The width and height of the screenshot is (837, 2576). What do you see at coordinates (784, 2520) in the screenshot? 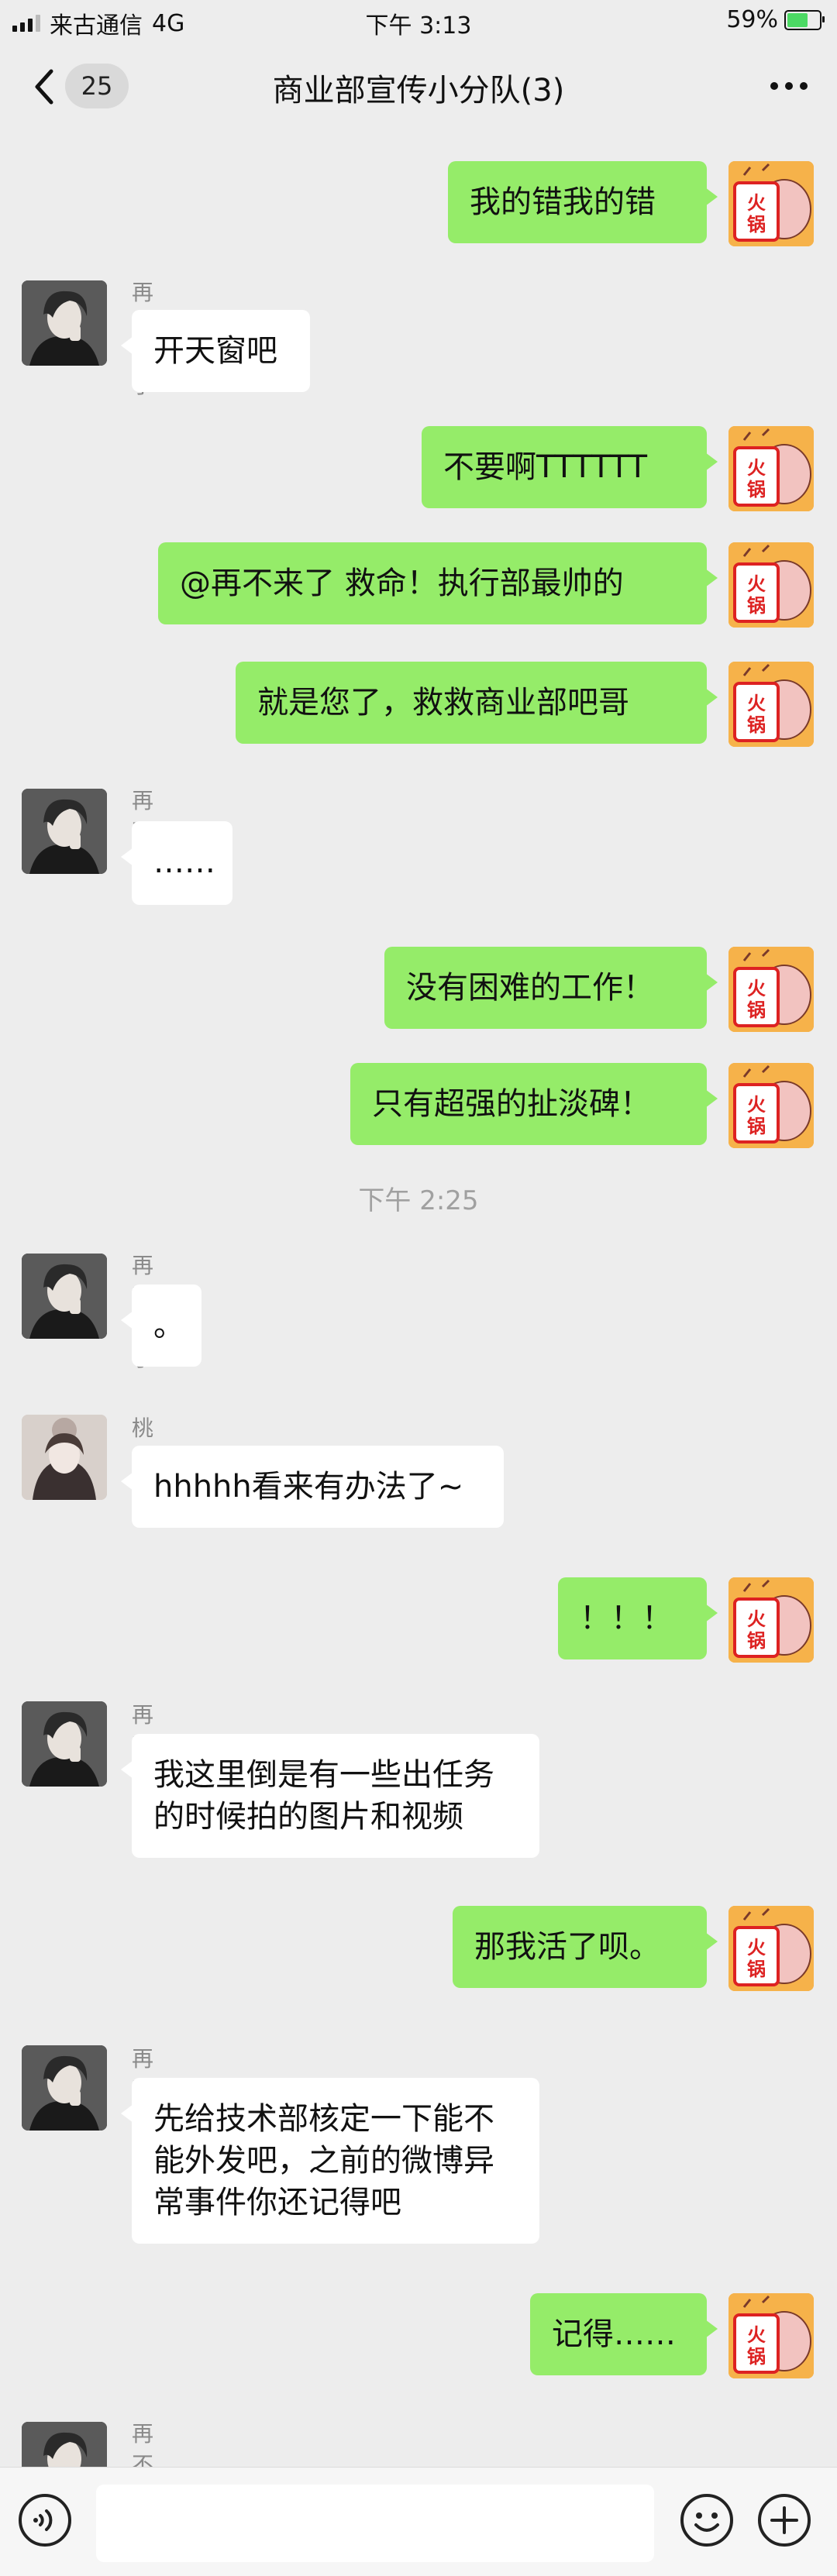
I see `add-attachment-icon` at bounding box center [784, 2520].